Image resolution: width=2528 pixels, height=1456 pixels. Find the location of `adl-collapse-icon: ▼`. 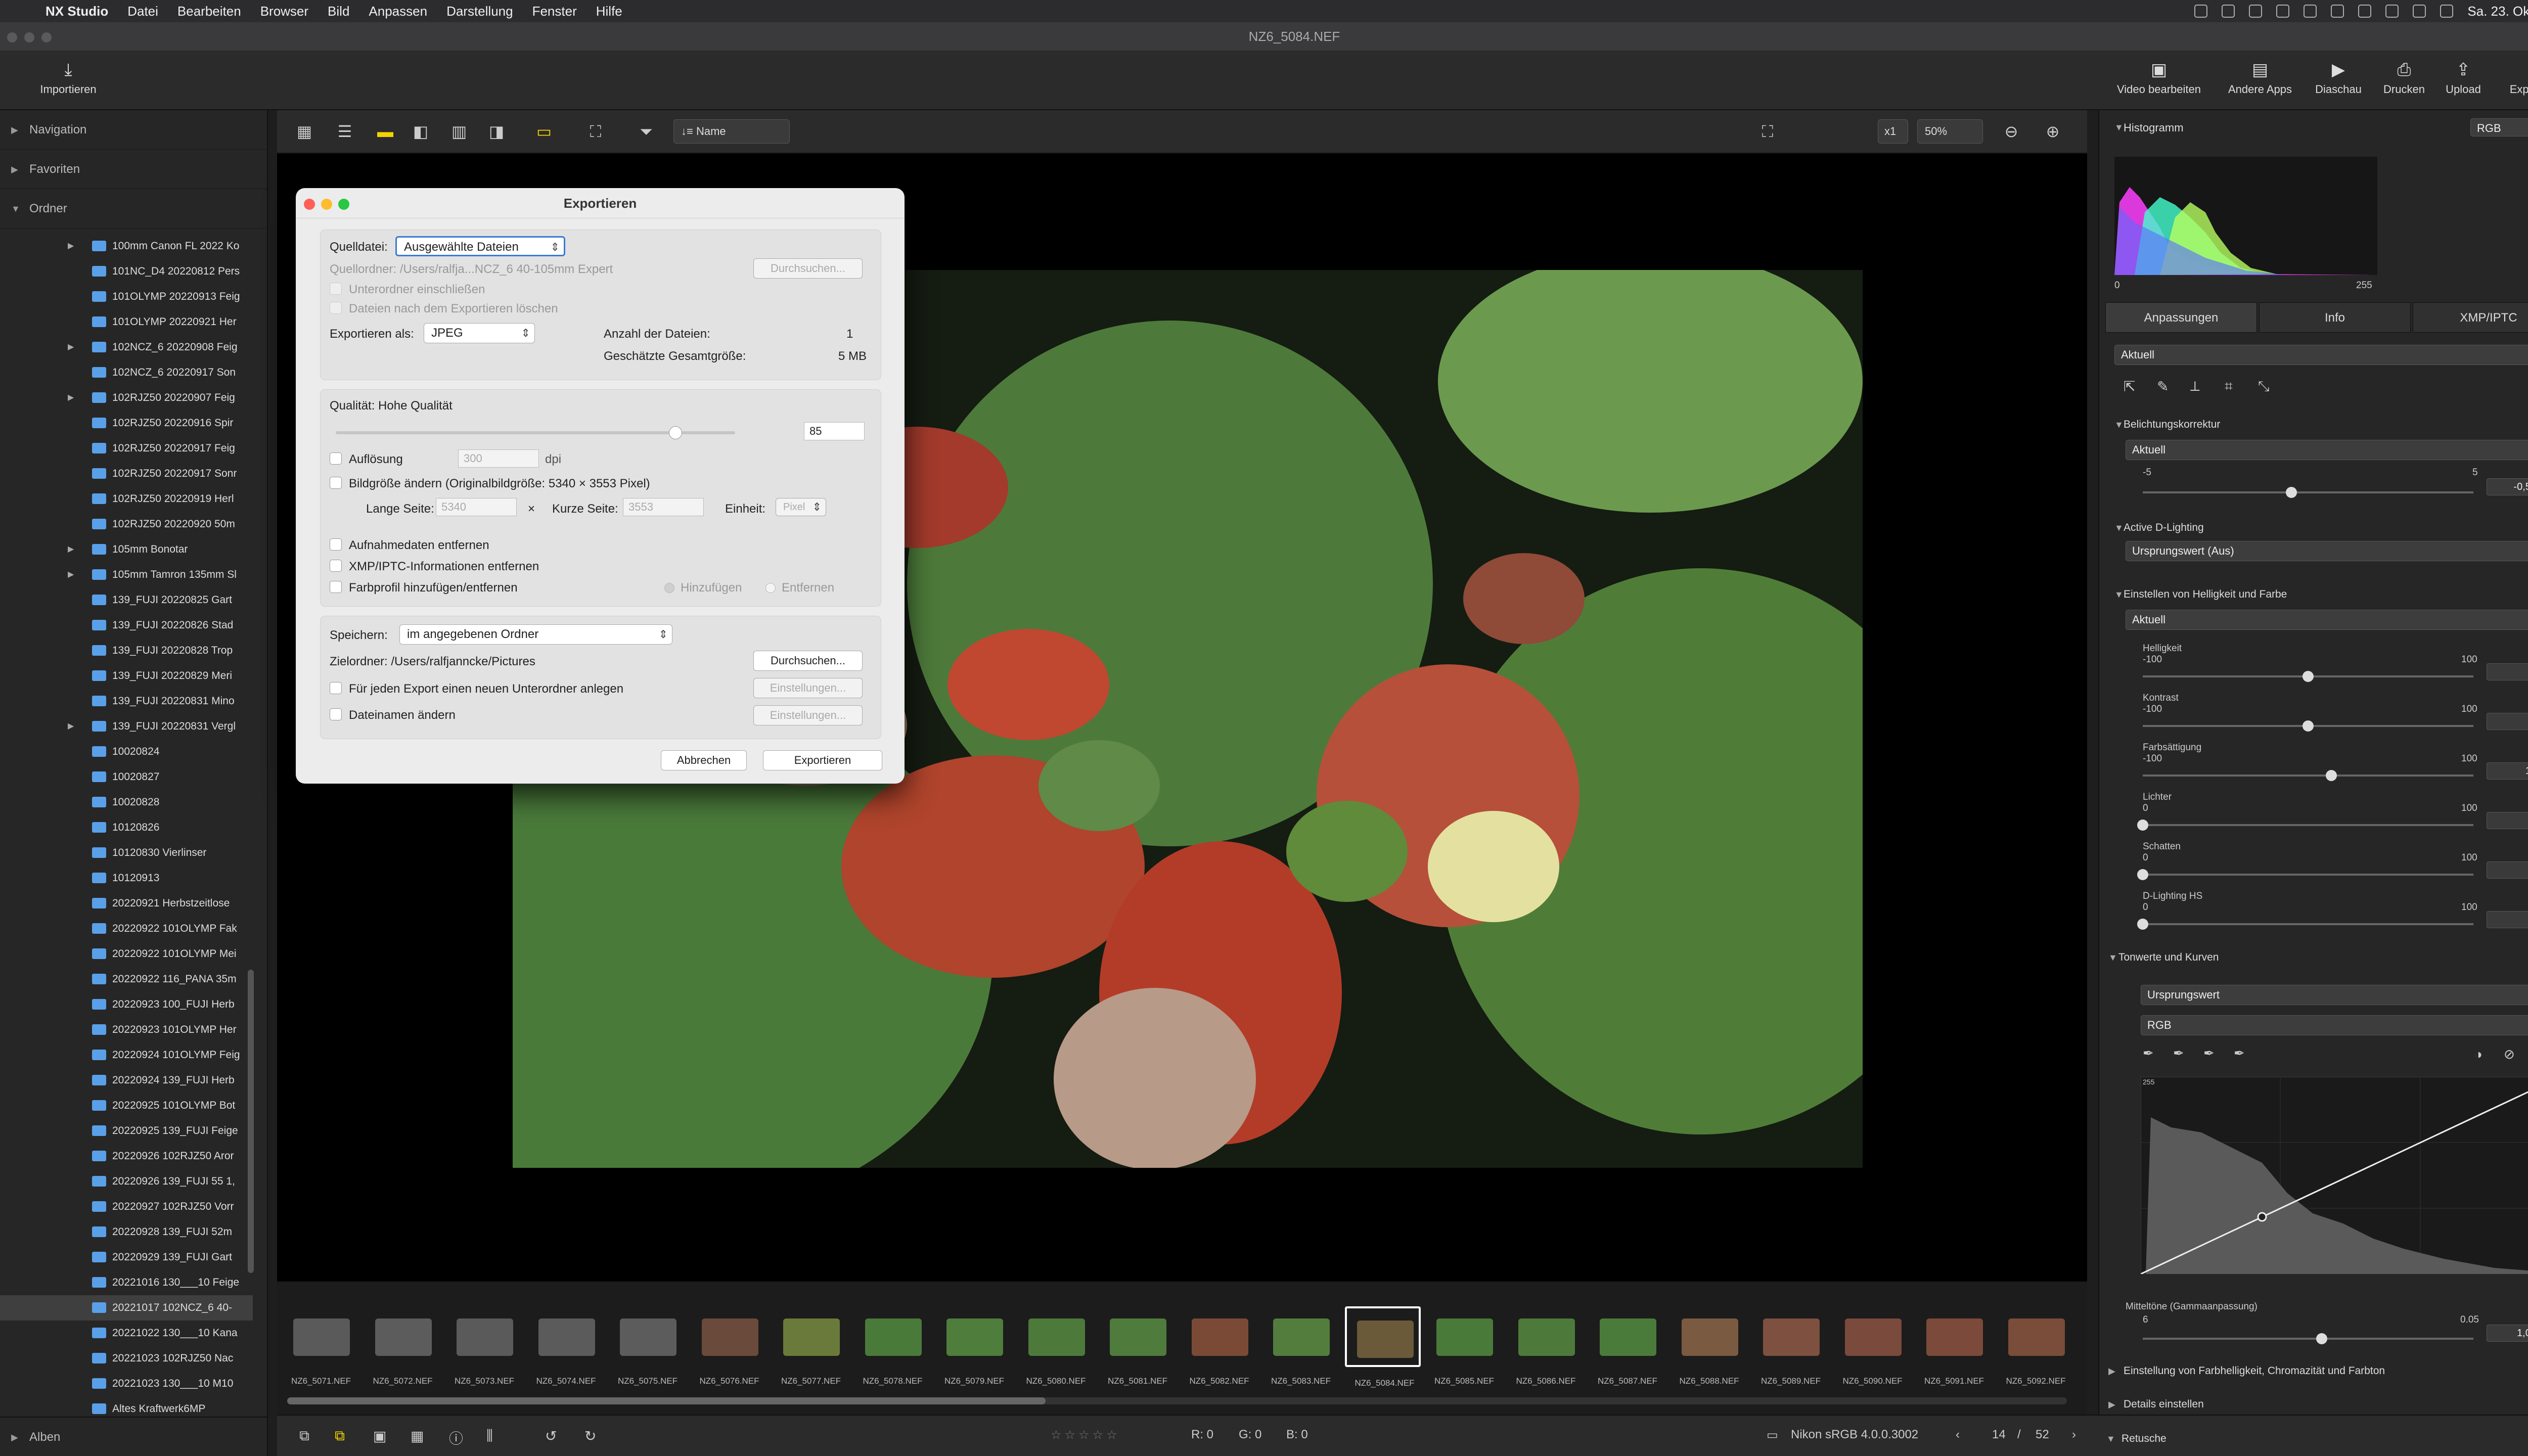

adl-collapse-icon: ▼ is located at coordinates (2119, 528).